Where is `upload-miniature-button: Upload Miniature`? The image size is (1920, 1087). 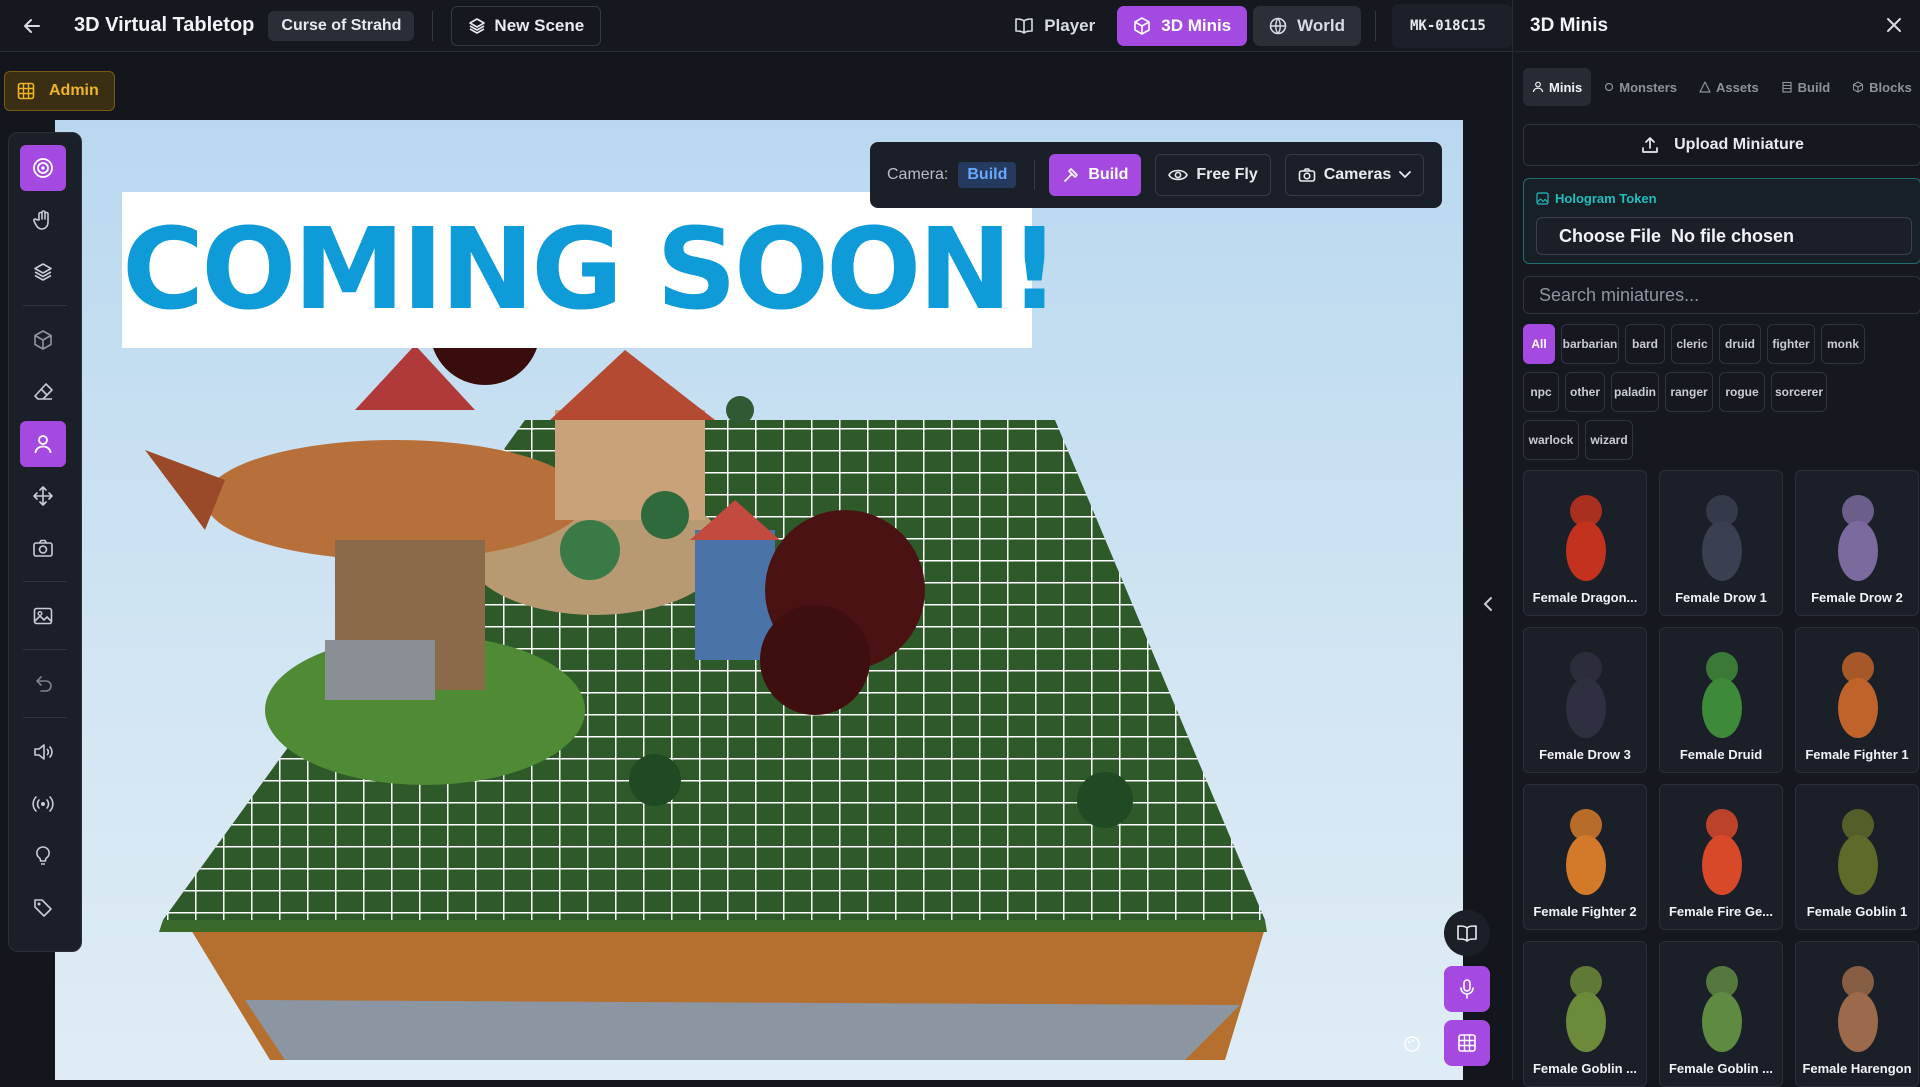 upload-miniature-button: Upload Miniature is located at coordinates (1721, 145).